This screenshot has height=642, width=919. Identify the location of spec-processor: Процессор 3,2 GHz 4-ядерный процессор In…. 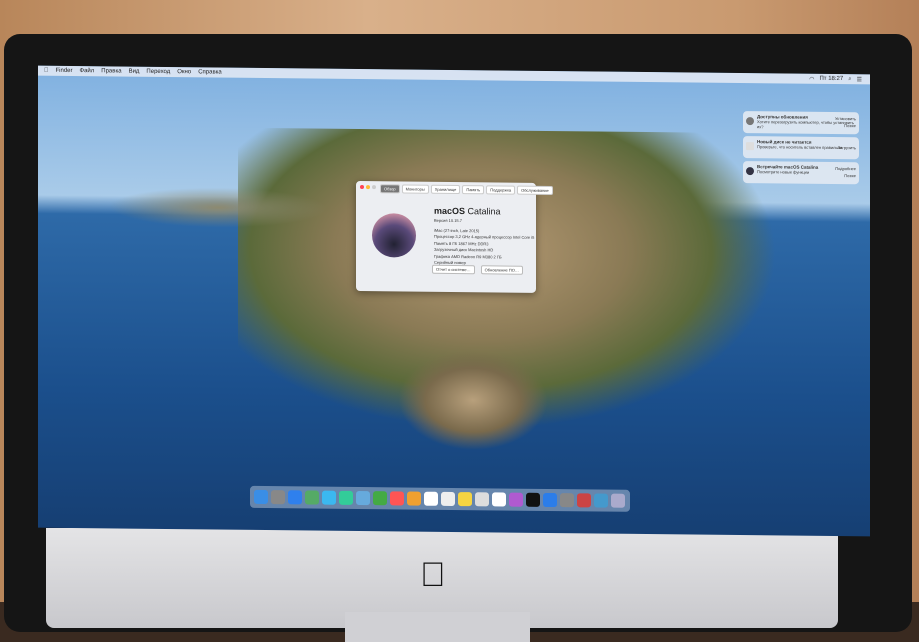
(484, 236).